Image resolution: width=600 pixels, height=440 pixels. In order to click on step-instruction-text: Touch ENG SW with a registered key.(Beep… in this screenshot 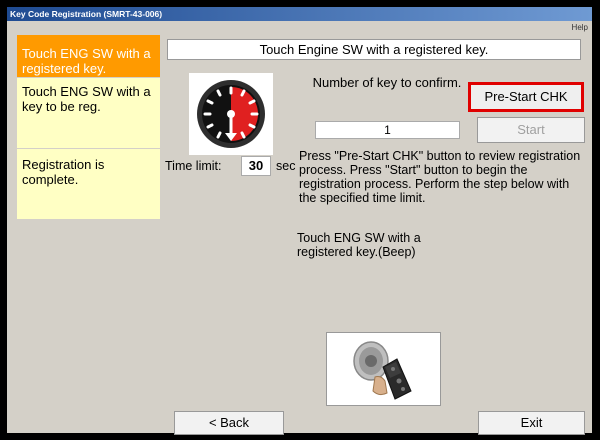, I will do `click(359, 245)`.